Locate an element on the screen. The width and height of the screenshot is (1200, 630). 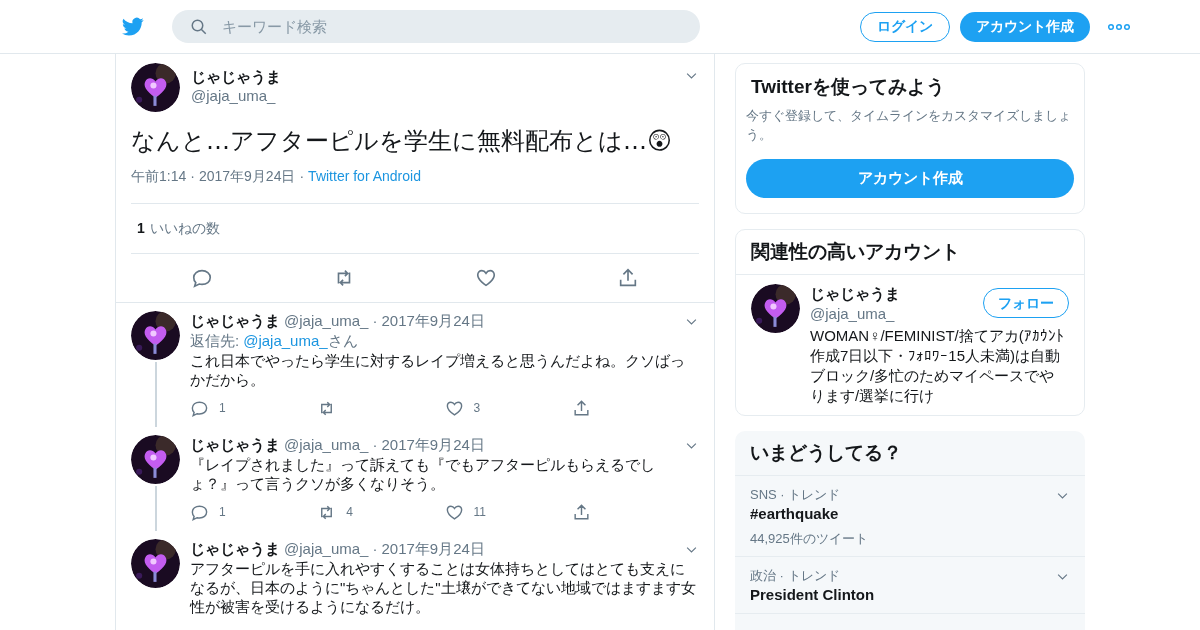
account-name: じゃじゃうま is located at coordinates (855, 294).